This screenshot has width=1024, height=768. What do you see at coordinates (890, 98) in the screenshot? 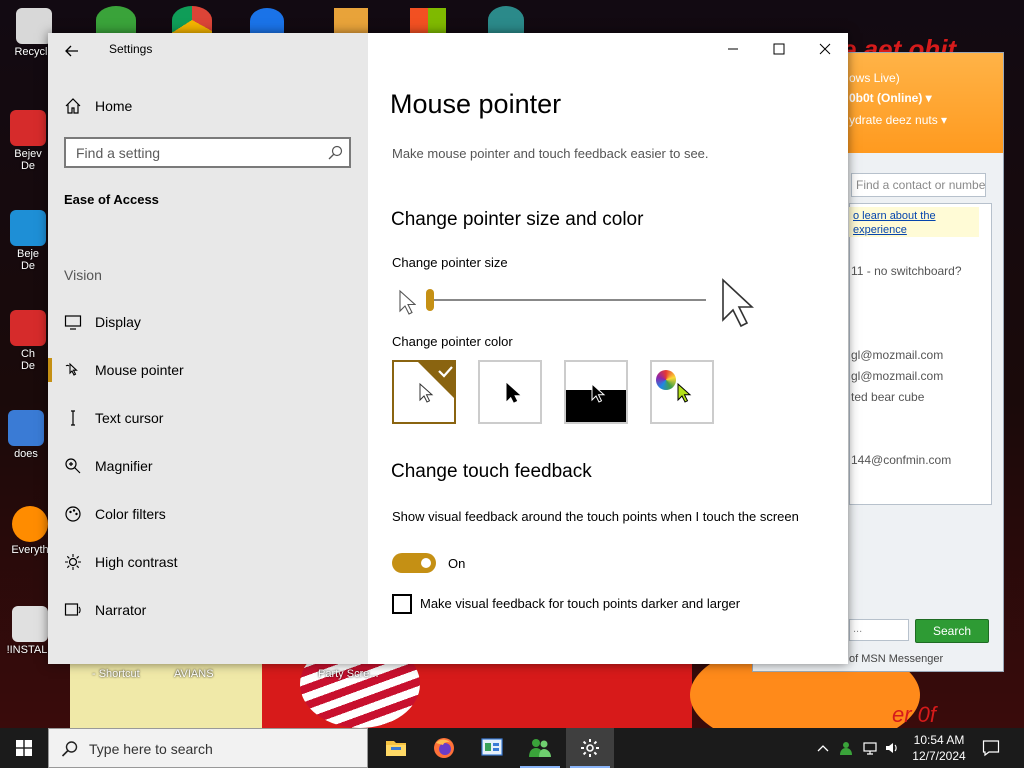
I see `msn-status: 0b0t (Online) ▾` at bounding box center [890, 98].